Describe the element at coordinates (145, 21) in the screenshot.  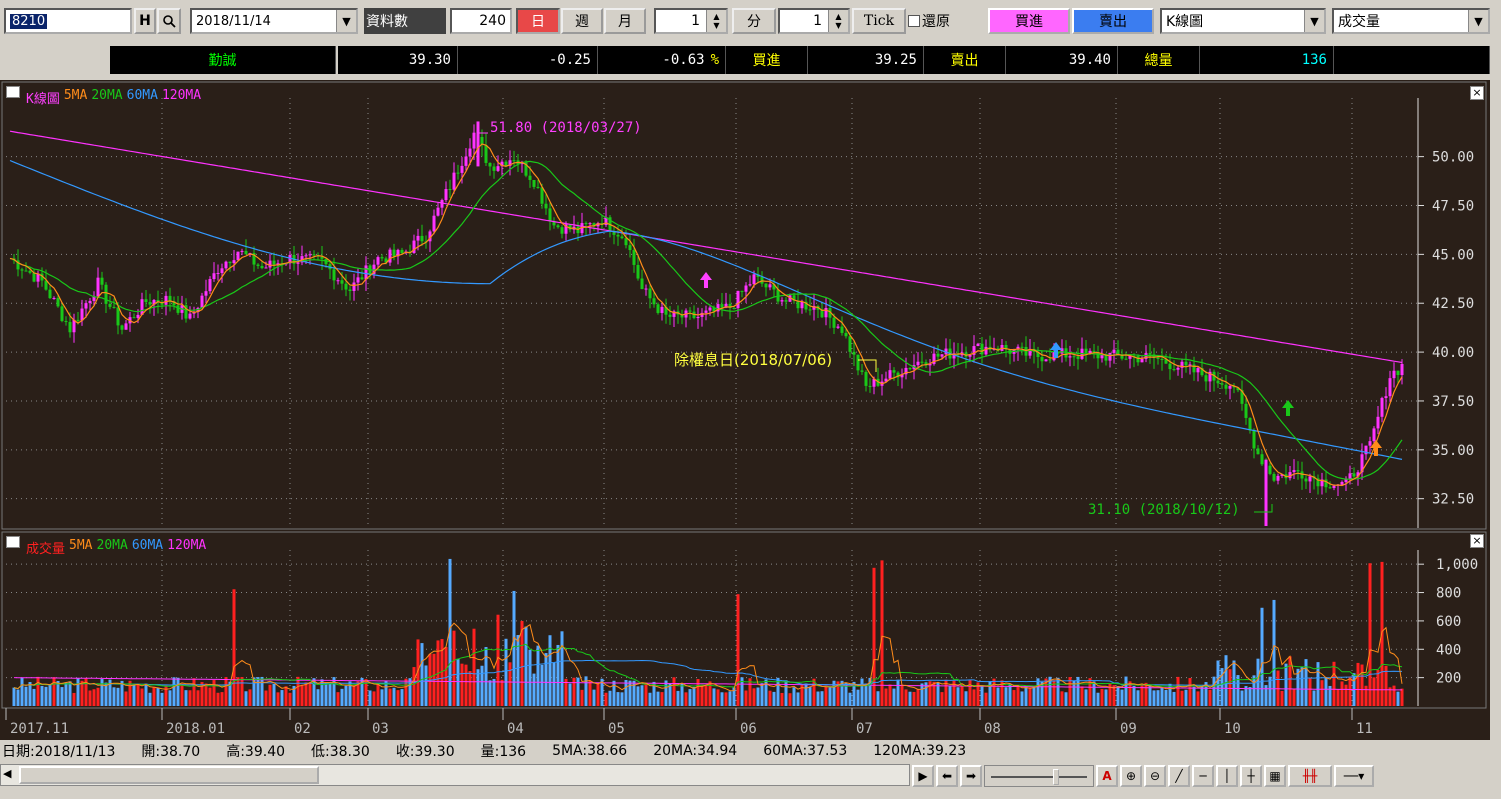
I see `h-button: H` at that location.